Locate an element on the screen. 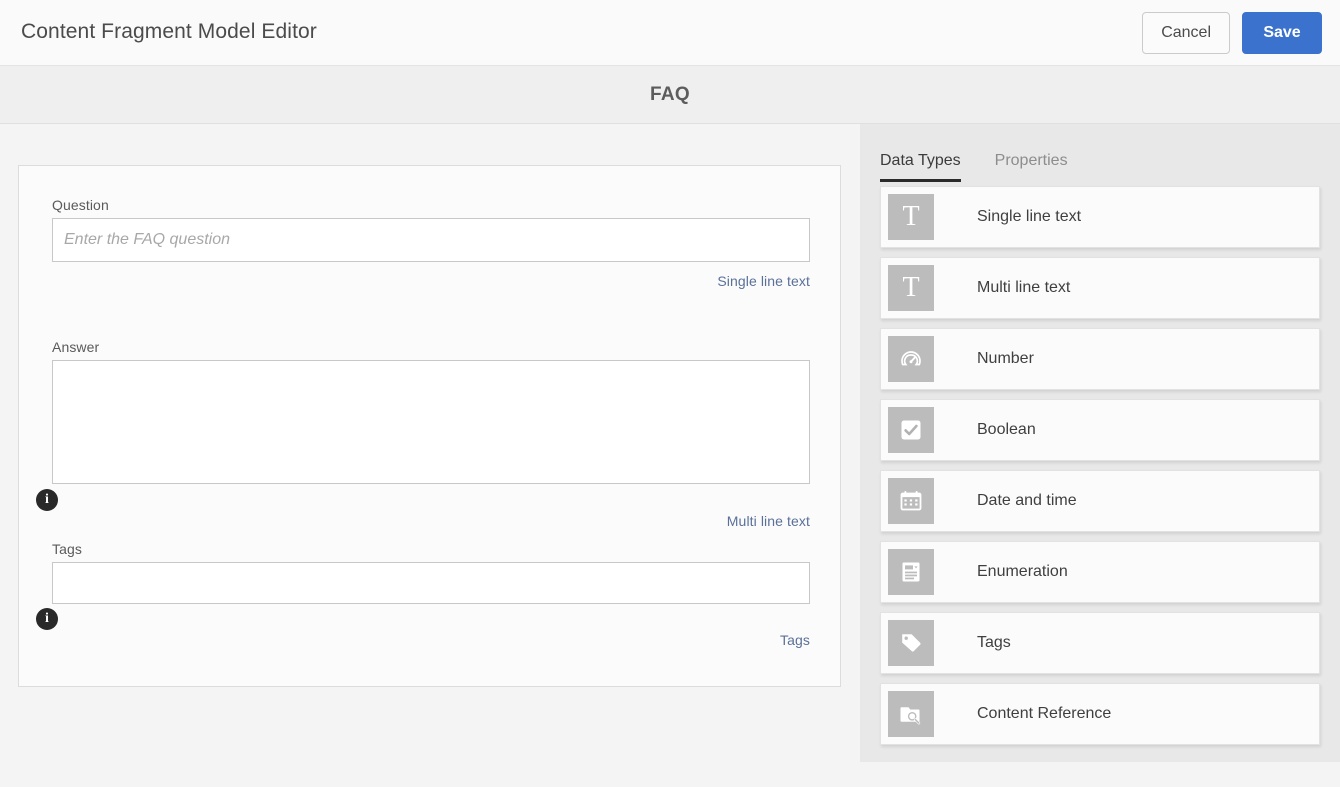  form-field-question: Question Single line text is located at coordinates (431, 243).